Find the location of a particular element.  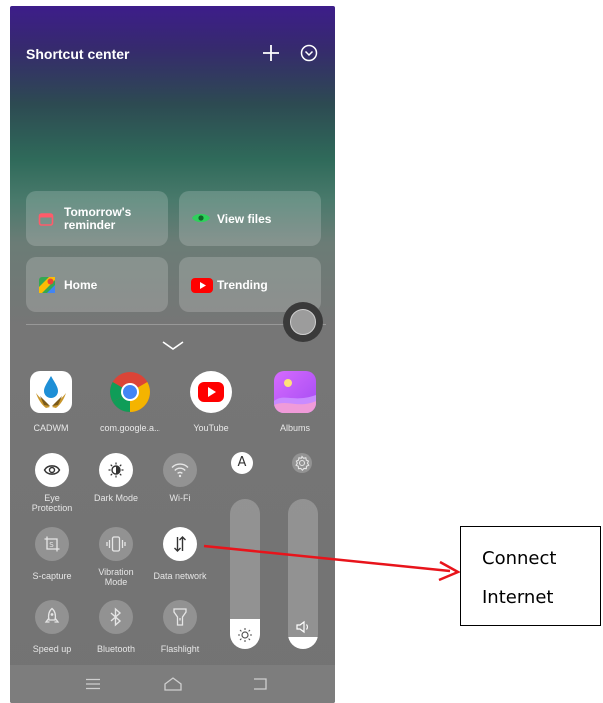

toggle-label-s-capture: S-capture is located at coordinates (52, 576).